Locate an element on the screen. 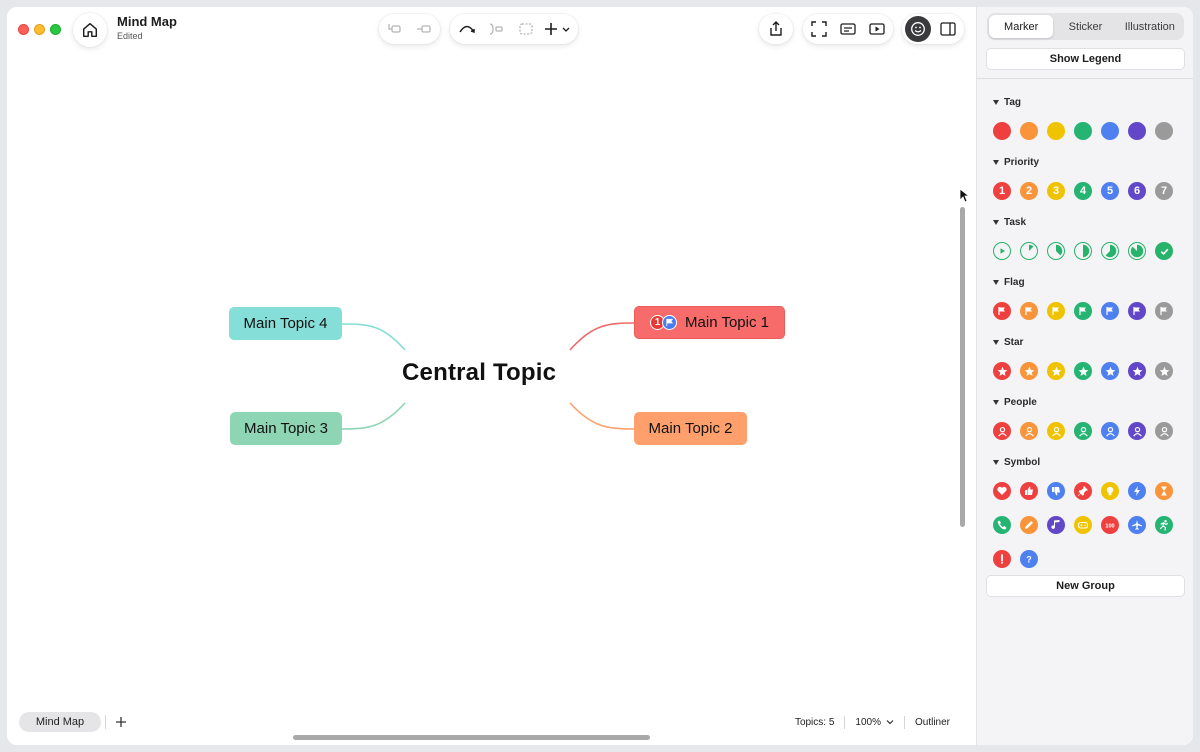 The height and width of the screenshot is (752, 1200). marker-group-header: Priority is located at coordinates (1016, 162).